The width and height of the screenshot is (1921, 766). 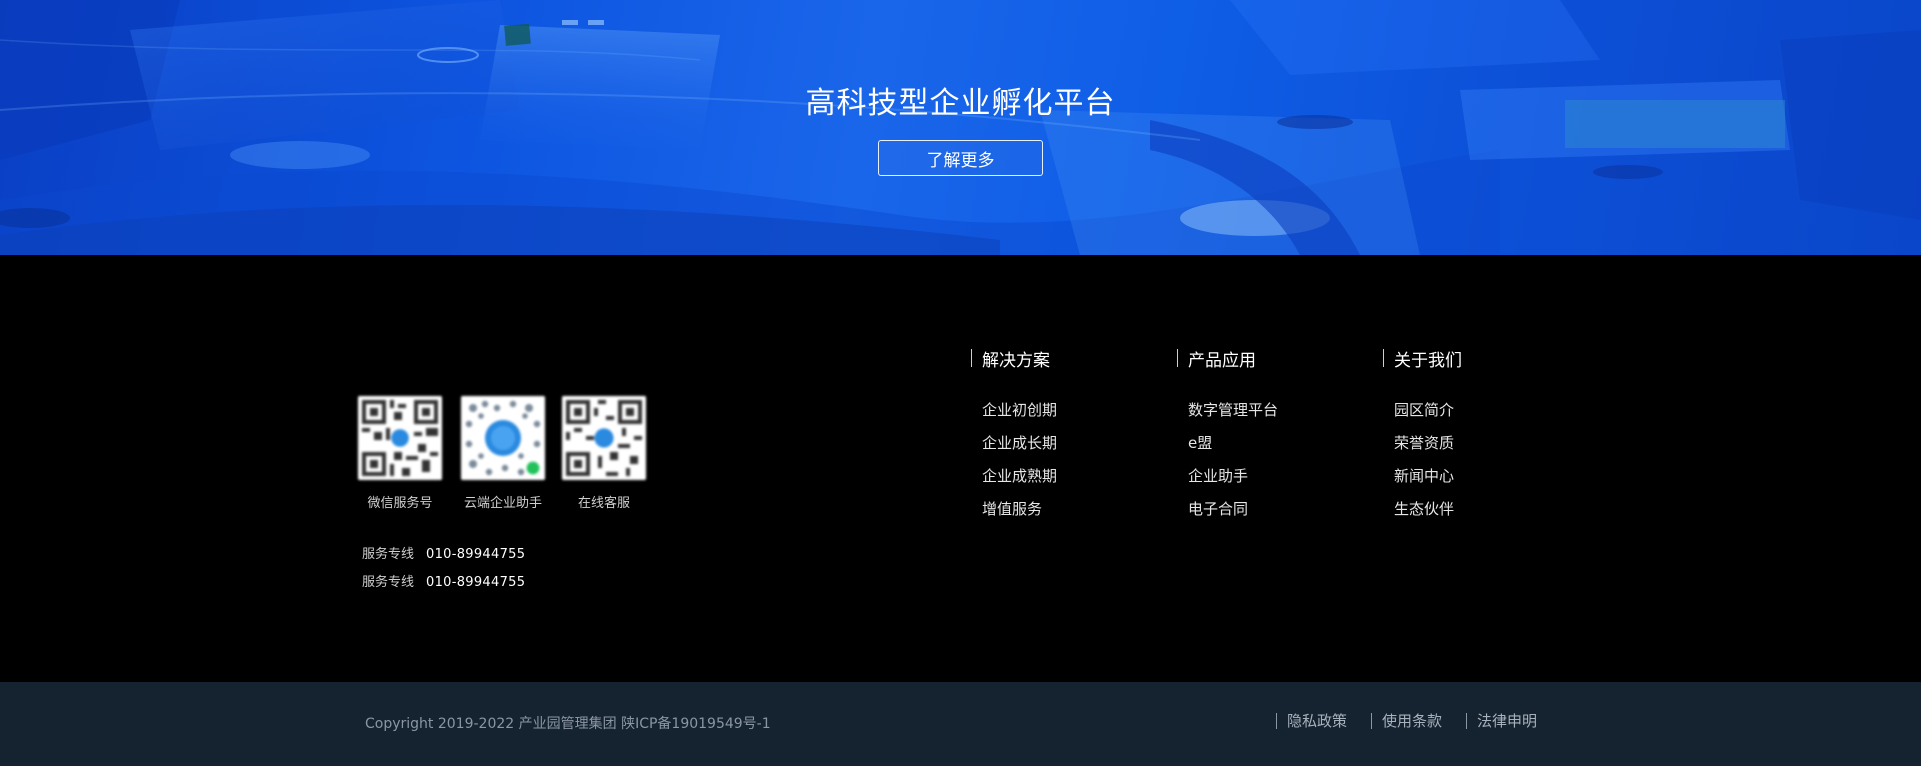 I want to click on footer-column-products: 产品应用 数字管理平台 e盟 企业助手 电子合同, so click(x=1262, y=436).